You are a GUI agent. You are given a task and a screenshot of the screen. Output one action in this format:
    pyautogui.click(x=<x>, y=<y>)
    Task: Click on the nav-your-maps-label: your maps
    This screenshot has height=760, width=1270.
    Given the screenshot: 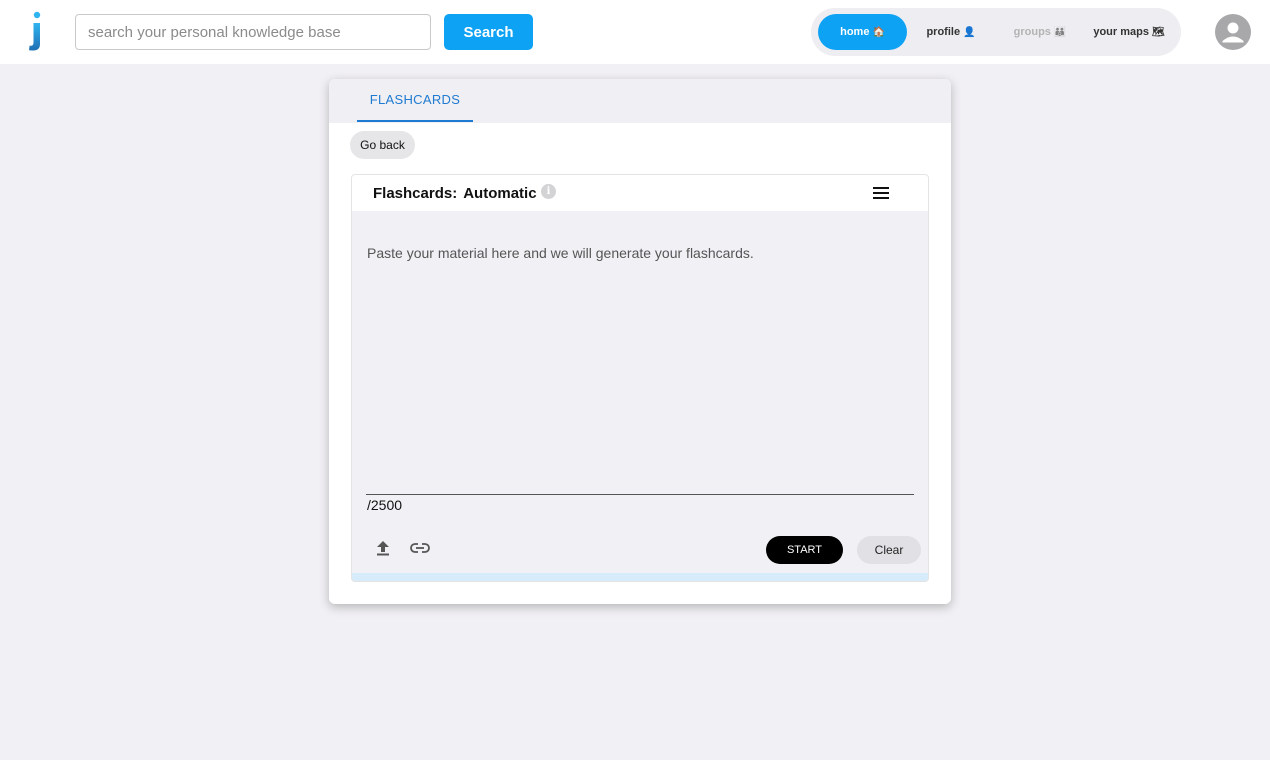 What is the action you would take?
    pyautogui.click(x=1121, y=32)
    